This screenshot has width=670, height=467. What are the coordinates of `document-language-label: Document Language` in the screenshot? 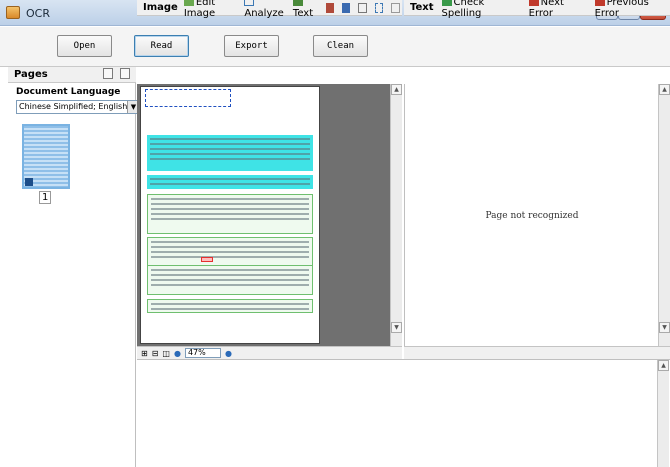 It's located at (68, 92).